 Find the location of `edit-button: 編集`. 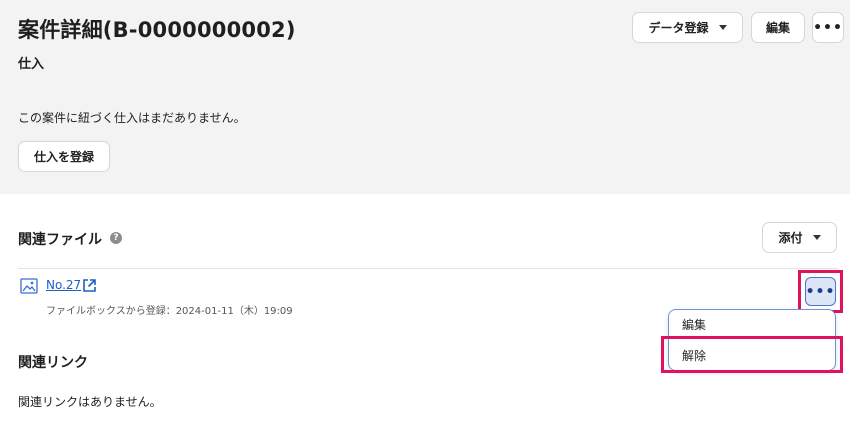

edit-button: 編集 is located at coordinates (778, 27).